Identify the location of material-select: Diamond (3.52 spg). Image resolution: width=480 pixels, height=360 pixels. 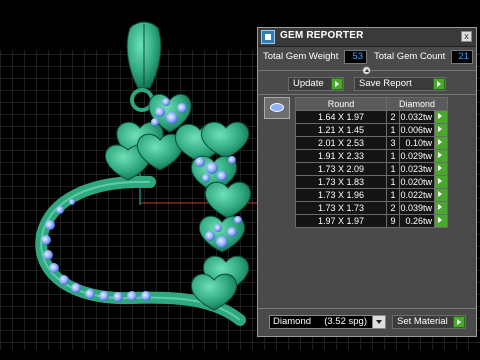
(327, 322).